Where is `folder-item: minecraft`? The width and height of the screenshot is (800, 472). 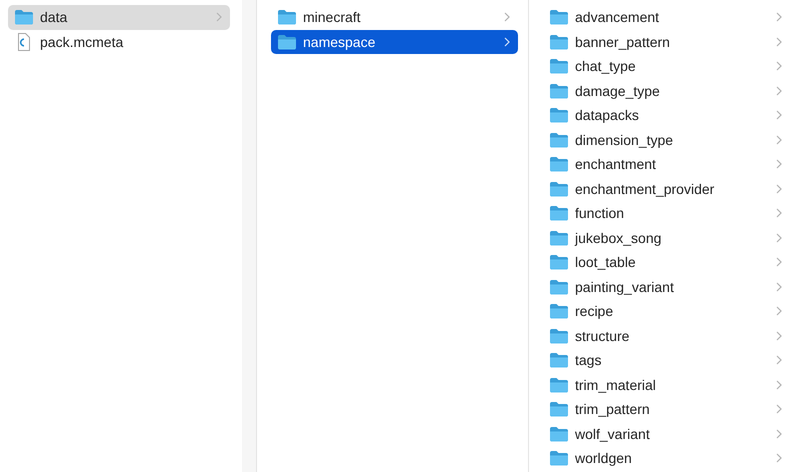
folder-item: minecraft is located at coordinates (394, 17).